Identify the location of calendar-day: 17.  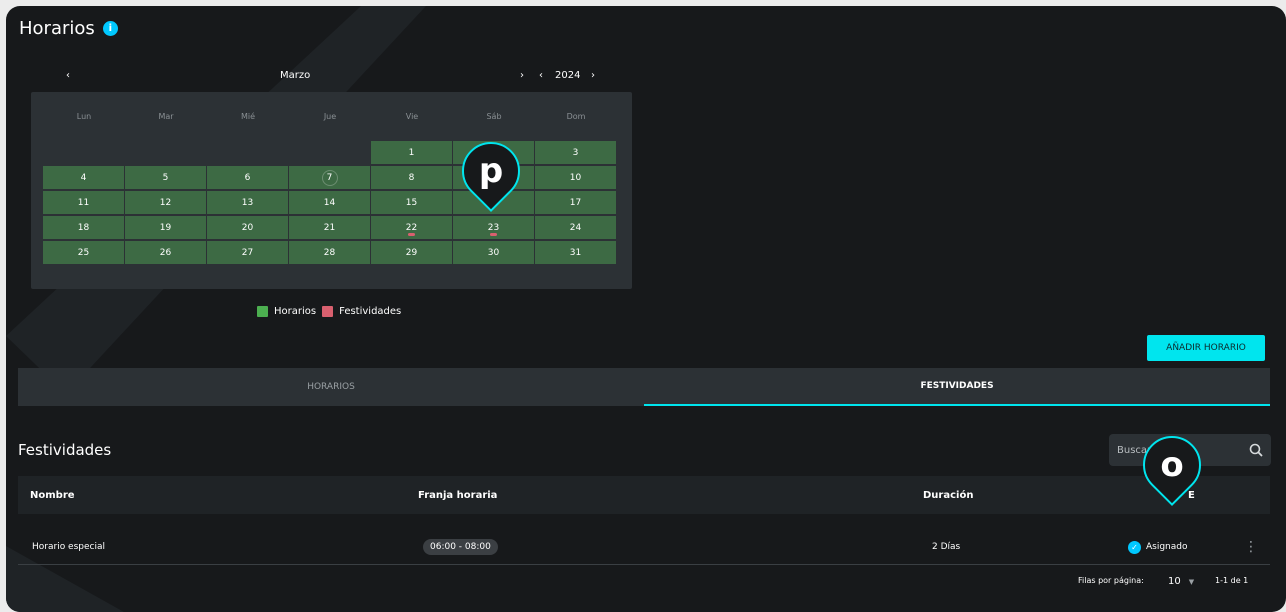
(576, 203).